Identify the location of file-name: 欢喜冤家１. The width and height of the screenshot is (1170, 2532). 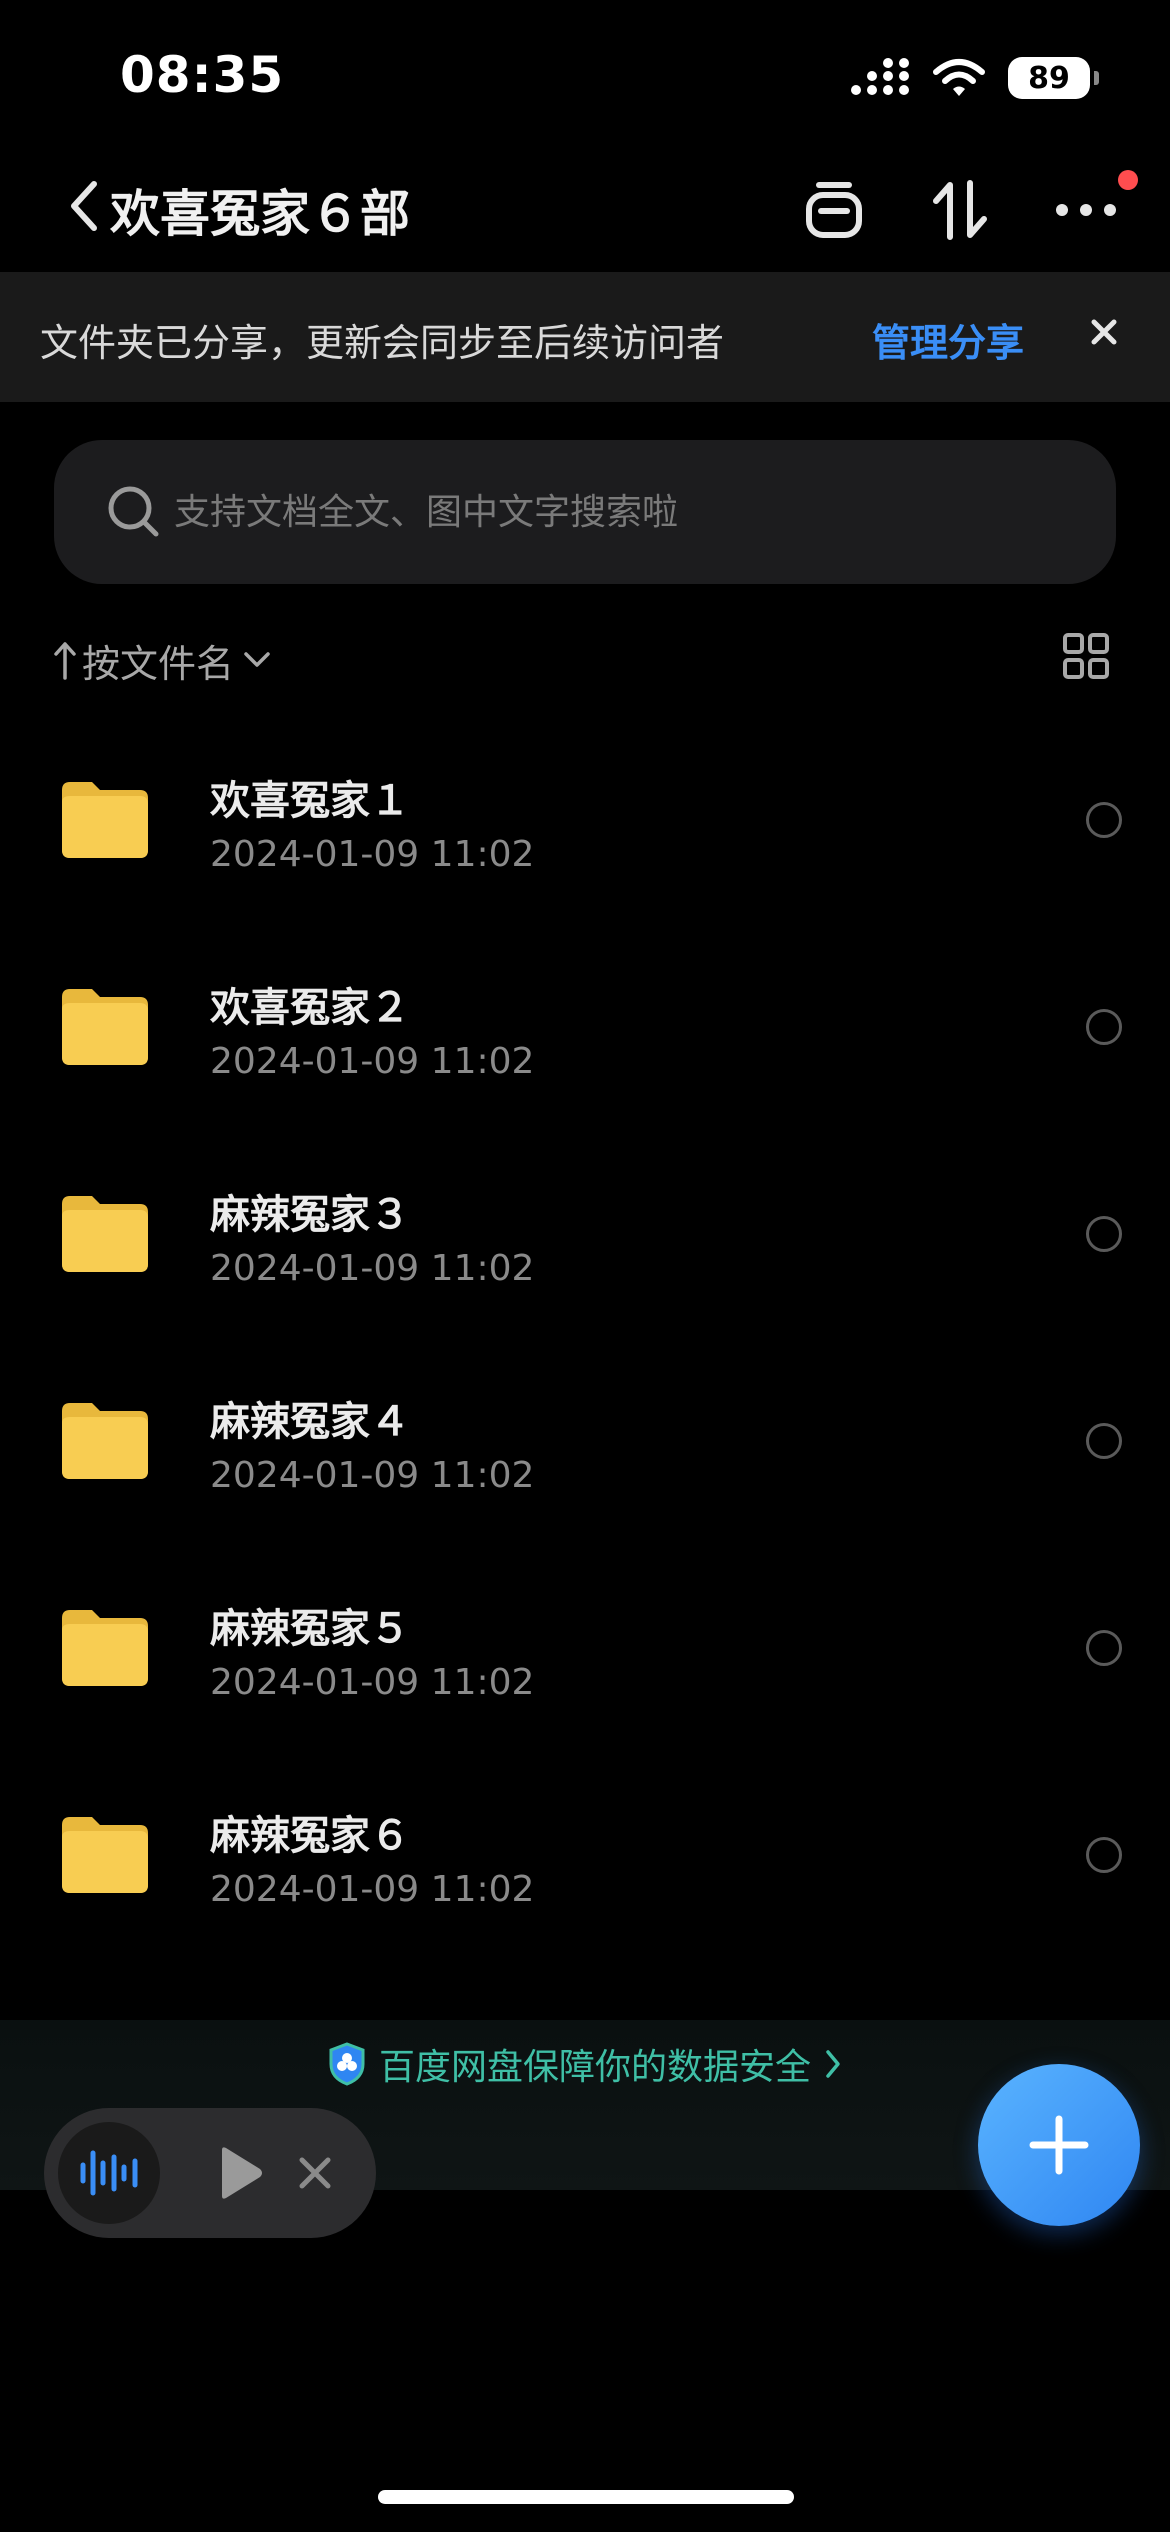
(310, 801).